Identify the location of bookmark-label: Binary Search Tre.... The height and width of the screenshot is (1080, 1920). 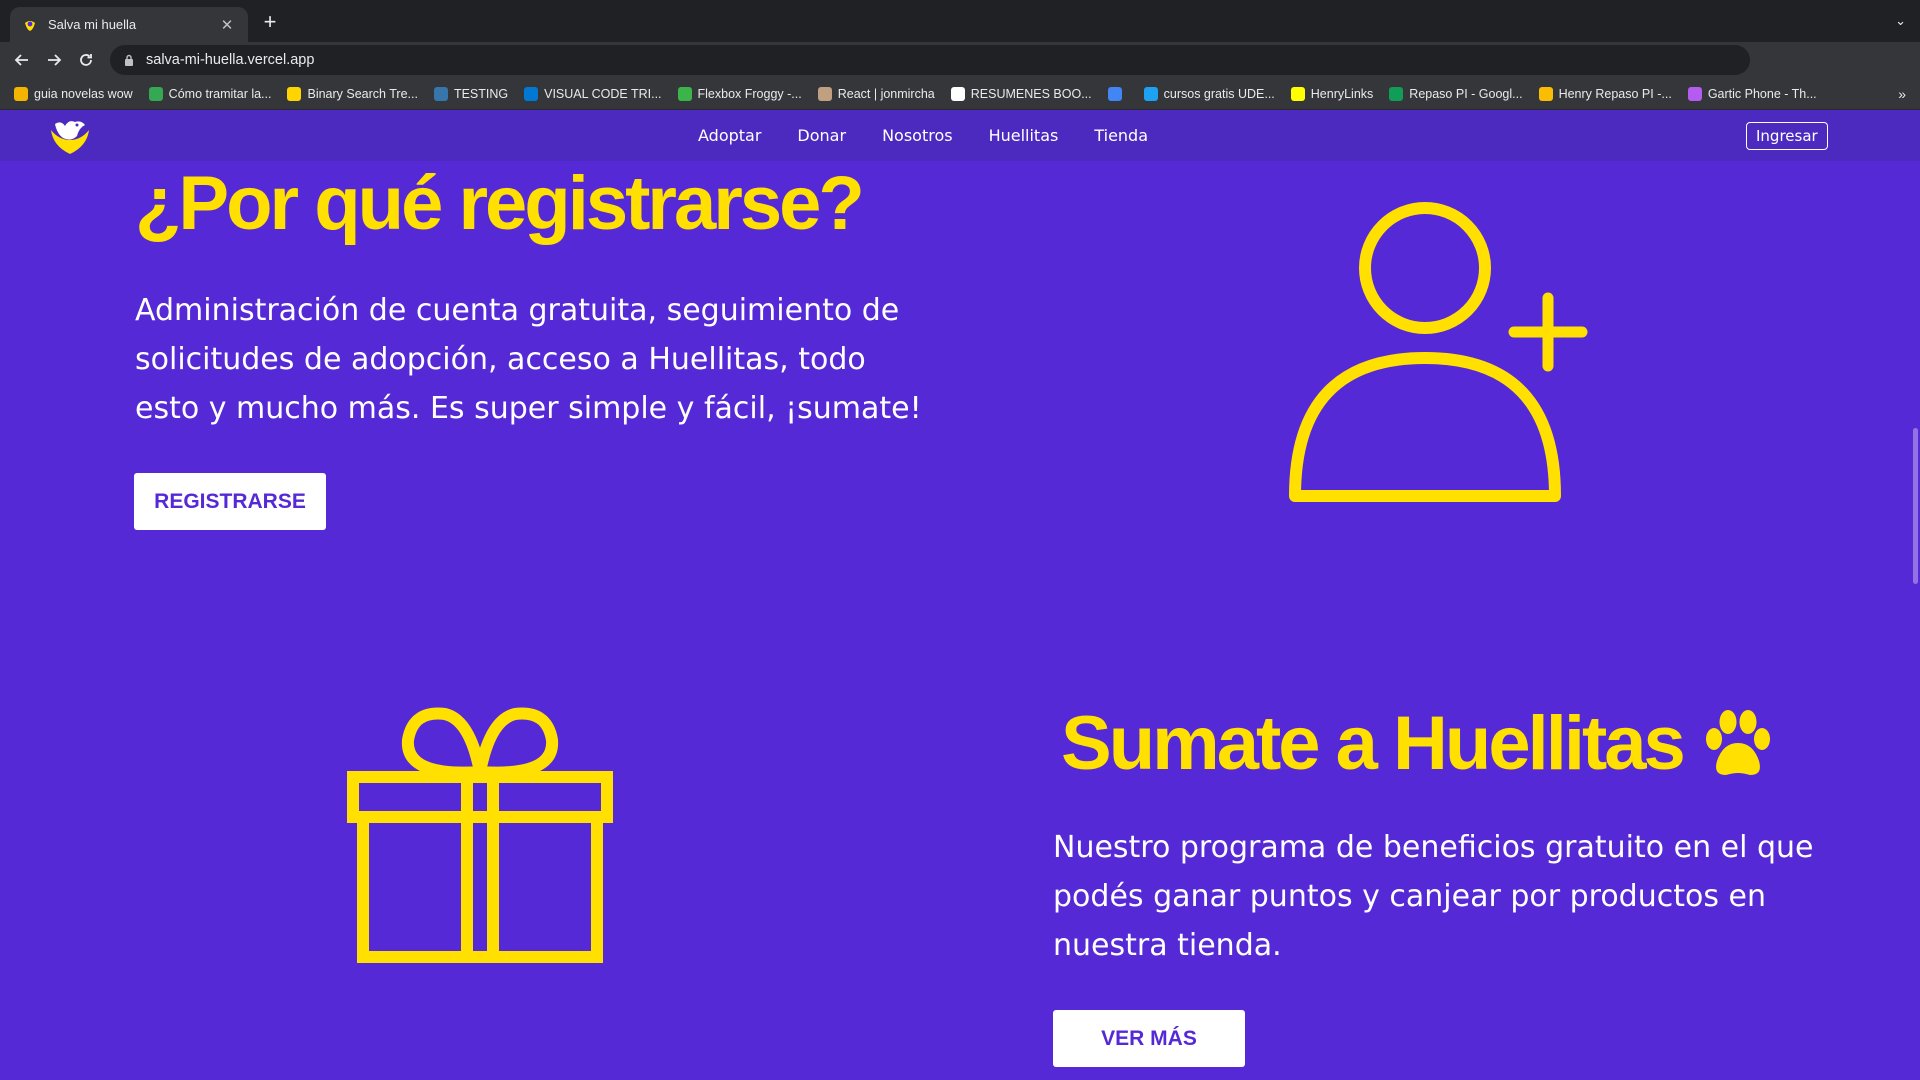
(362, 93).